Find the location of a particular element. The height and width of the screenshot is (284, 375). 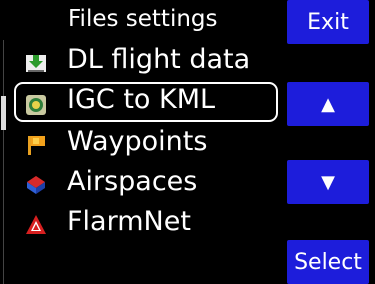

select-button: Select is located at coordinates (328, 262).